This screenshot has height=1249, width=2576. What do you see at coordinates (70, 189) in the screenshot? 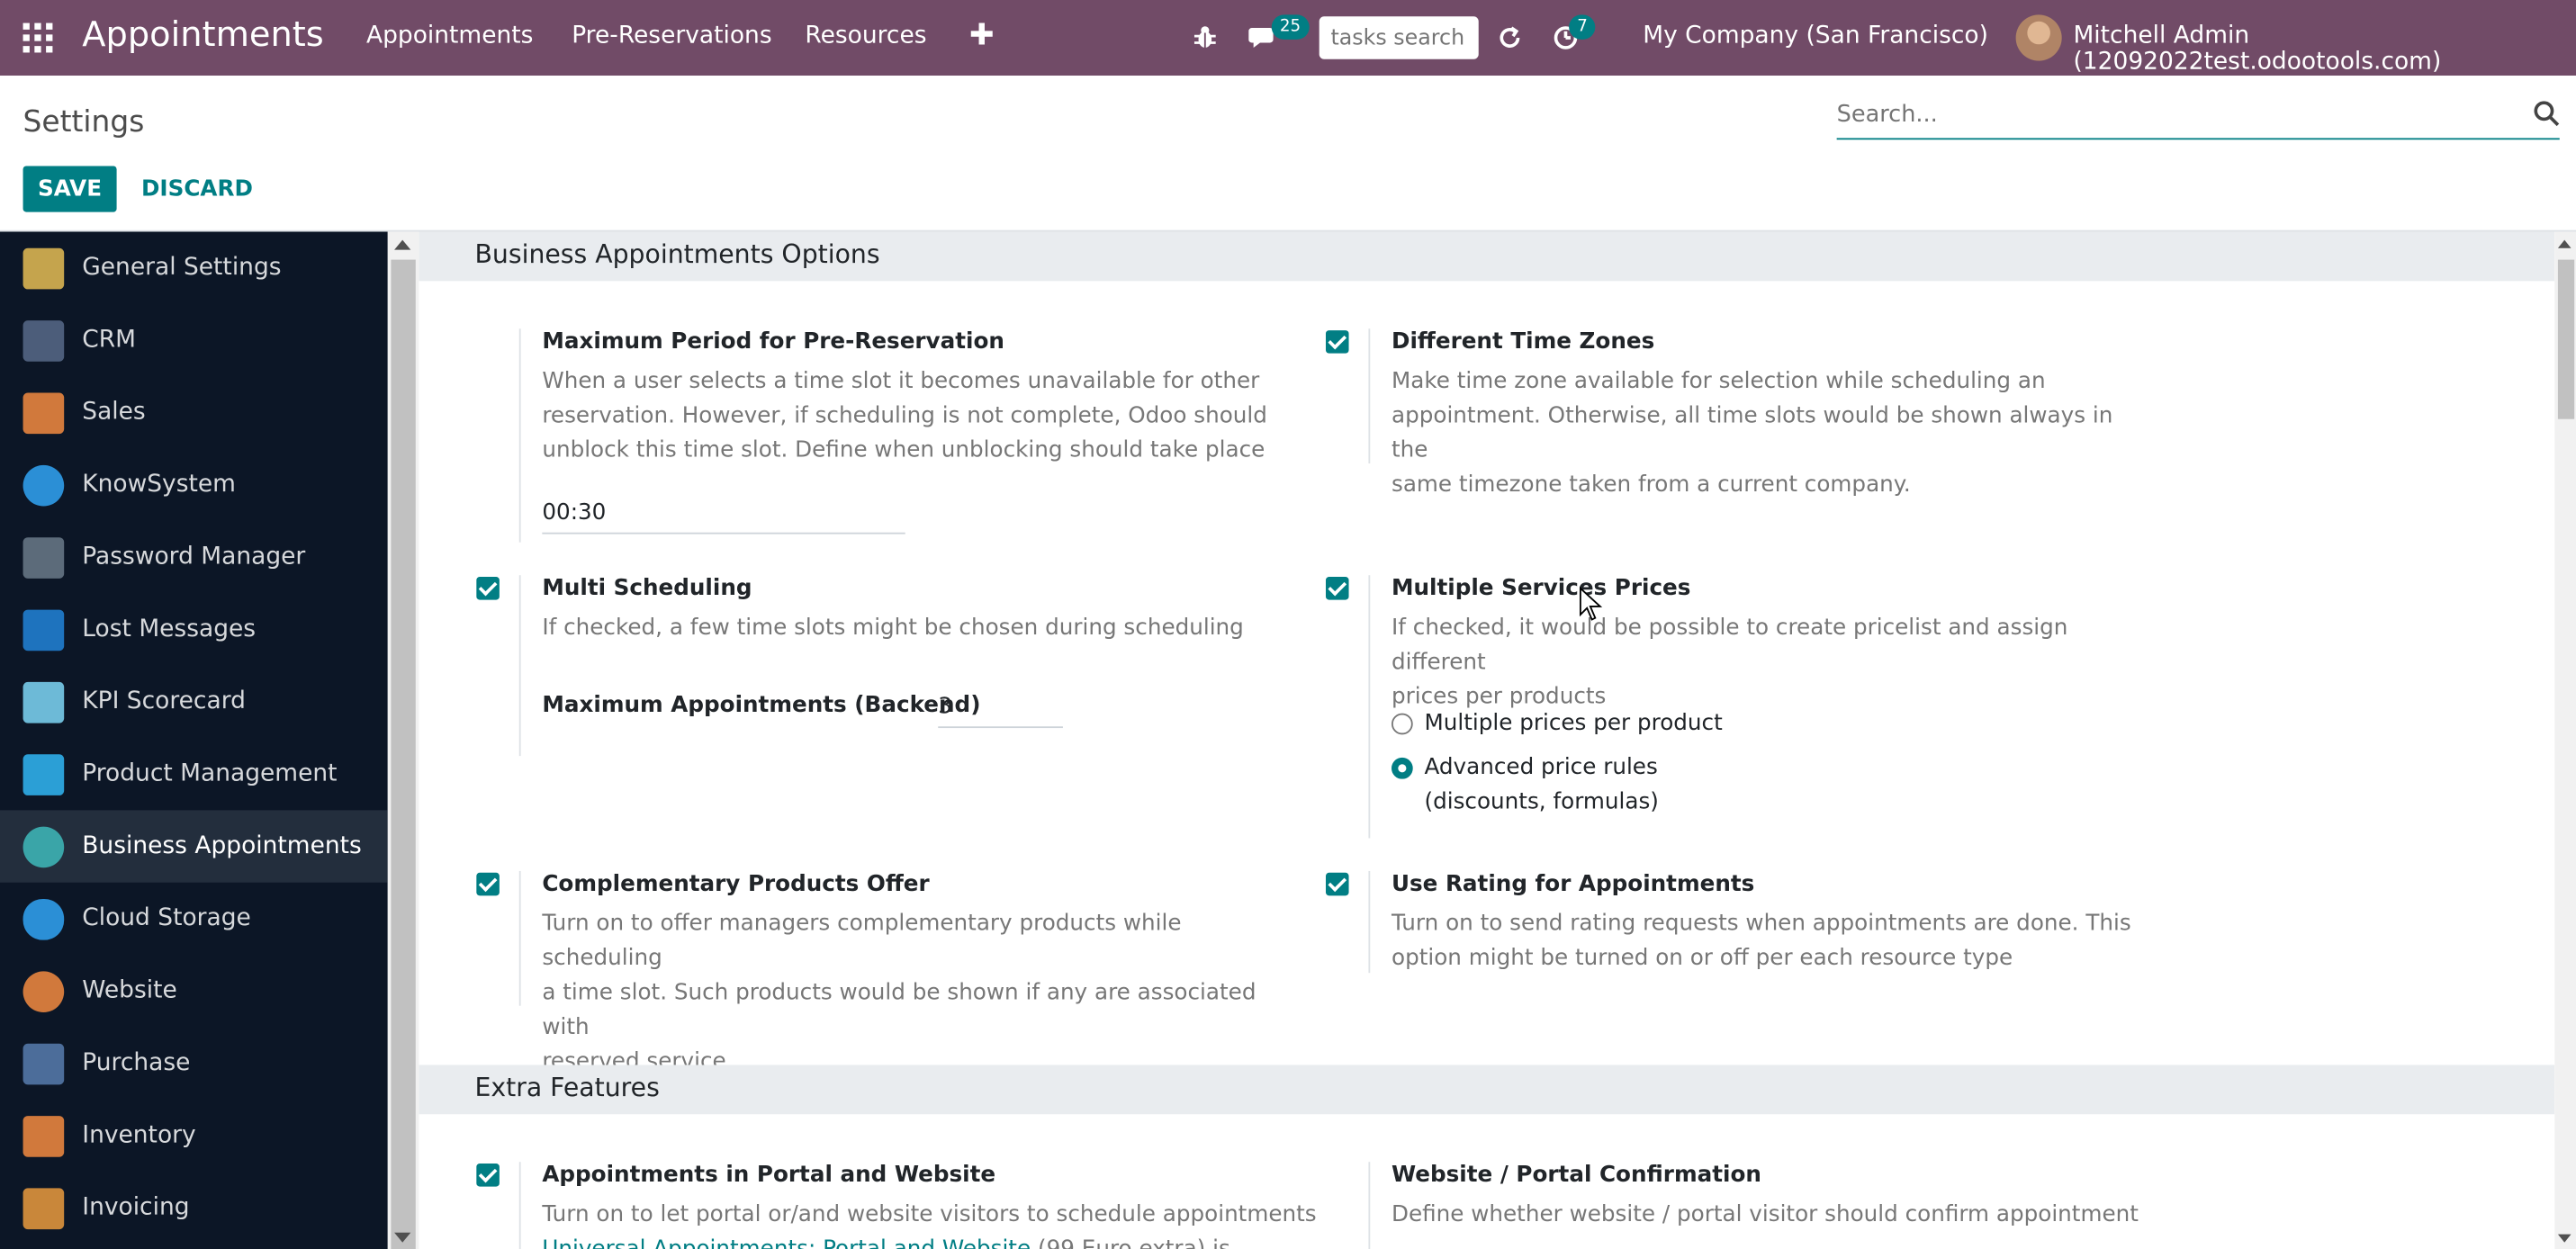
I see `save-button: SAVE` at bounding box center [70, 189].